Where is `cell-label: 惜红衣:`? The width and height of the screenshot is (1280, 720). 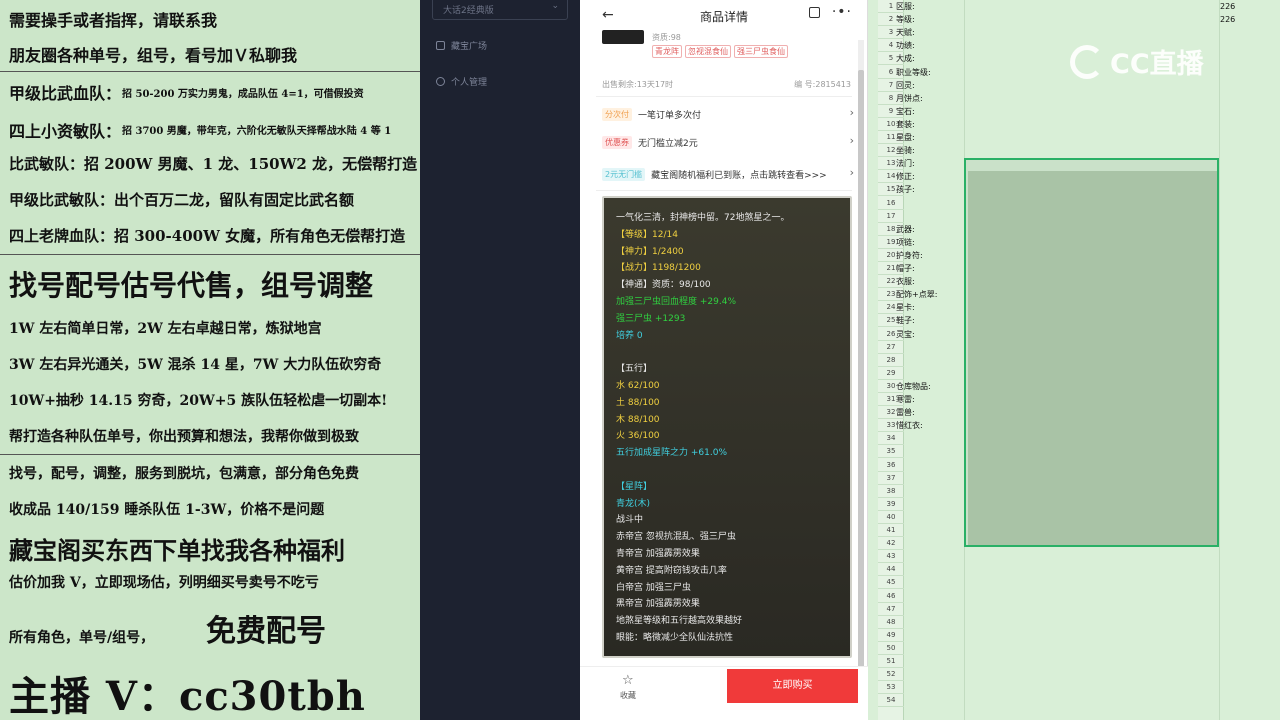 cell-label: 惜红衣: is located at coordinates (909, 425).